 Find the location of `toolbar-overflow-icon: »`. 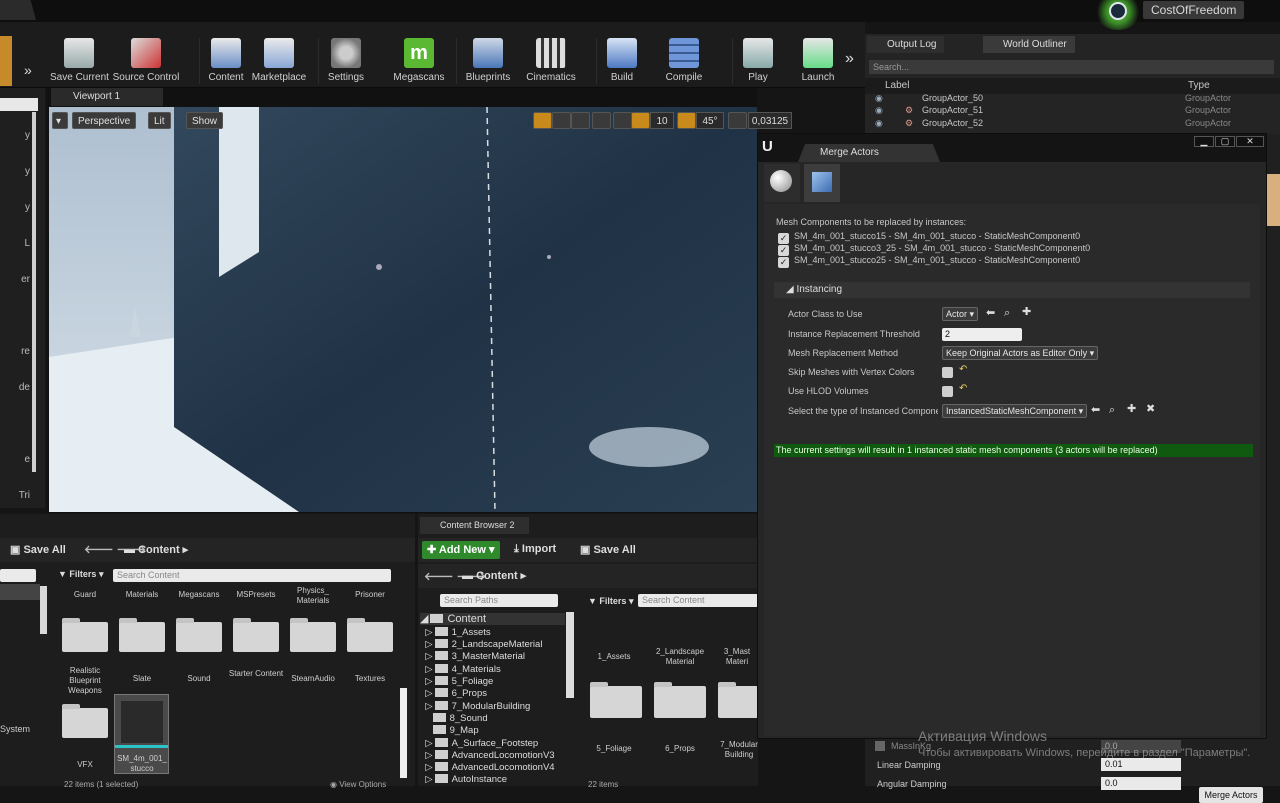

toolbar-overflow-icon: » is located at coordinates (849, 59).